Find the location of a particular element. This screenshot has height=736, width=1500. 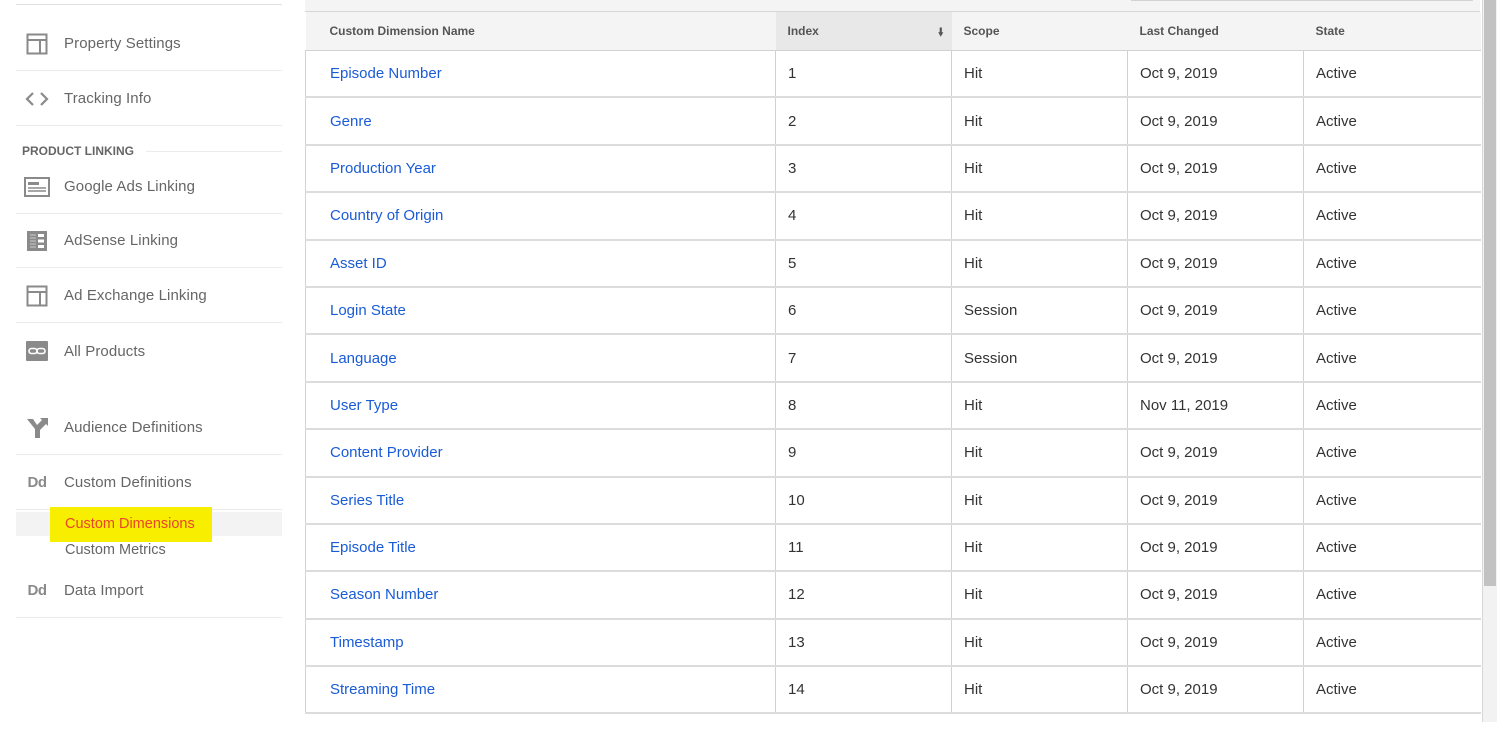

table-row: Episode Number 1 Hit Oct 9, 2019 Active is located at coordinates (893, 74).